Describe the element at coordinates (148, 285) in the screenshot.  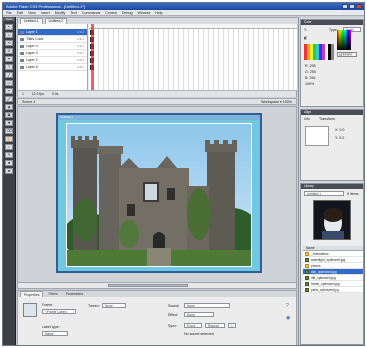
I see `scrollbar-thumb` at that location.